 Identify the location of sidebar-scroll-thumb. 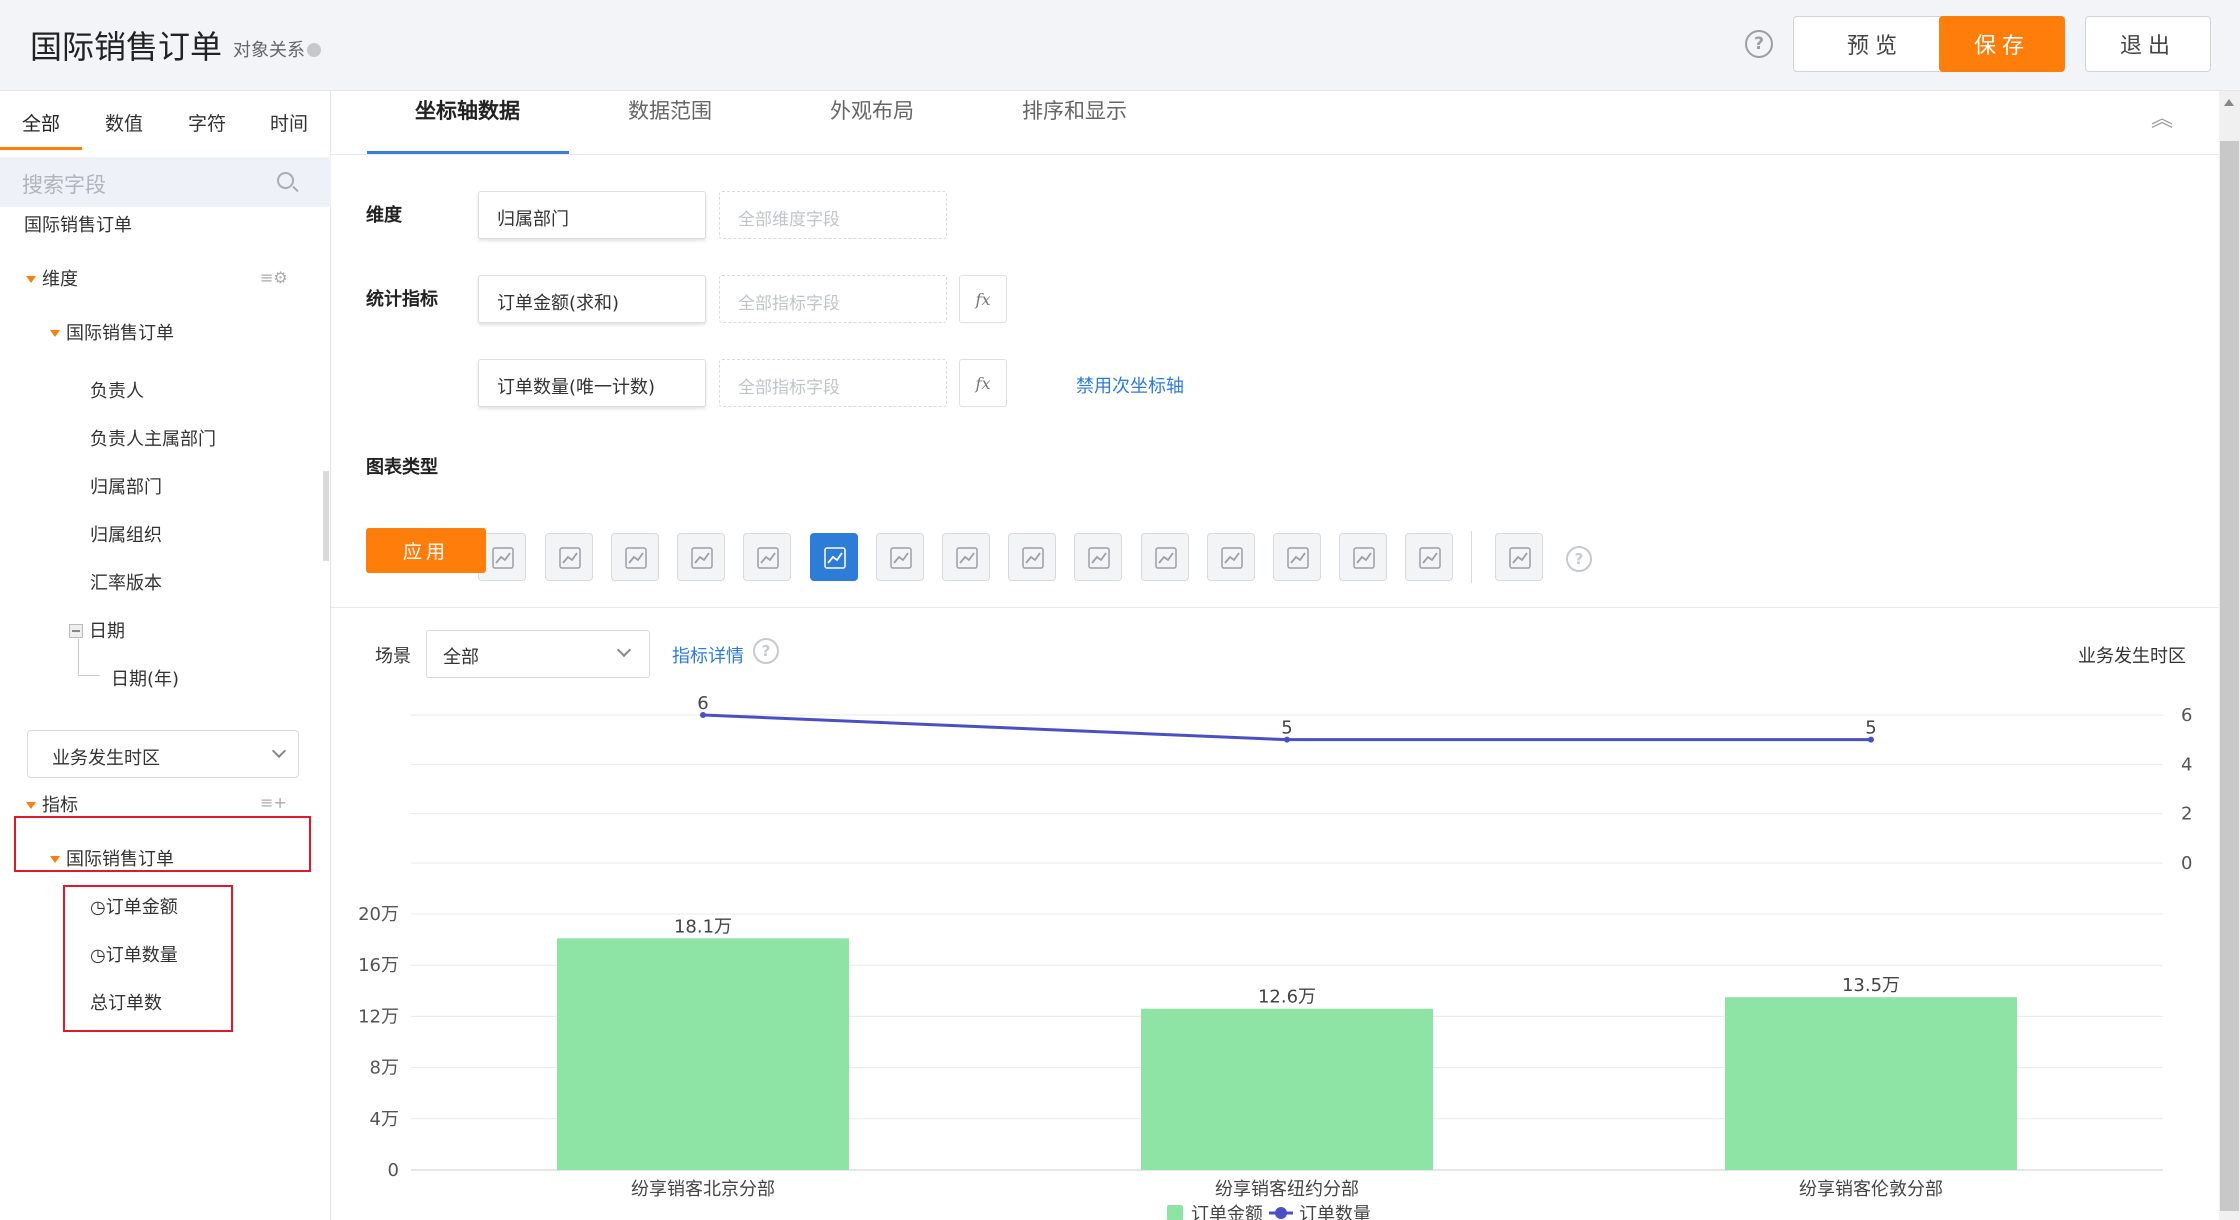
(326, 516).